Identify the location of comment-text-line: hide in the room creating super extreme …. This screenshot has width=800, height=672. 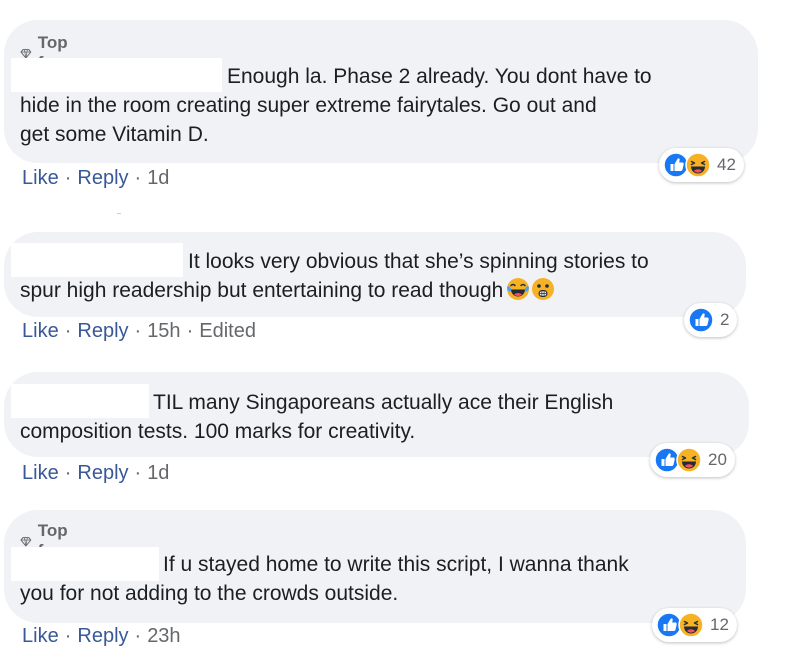
(308, 105).